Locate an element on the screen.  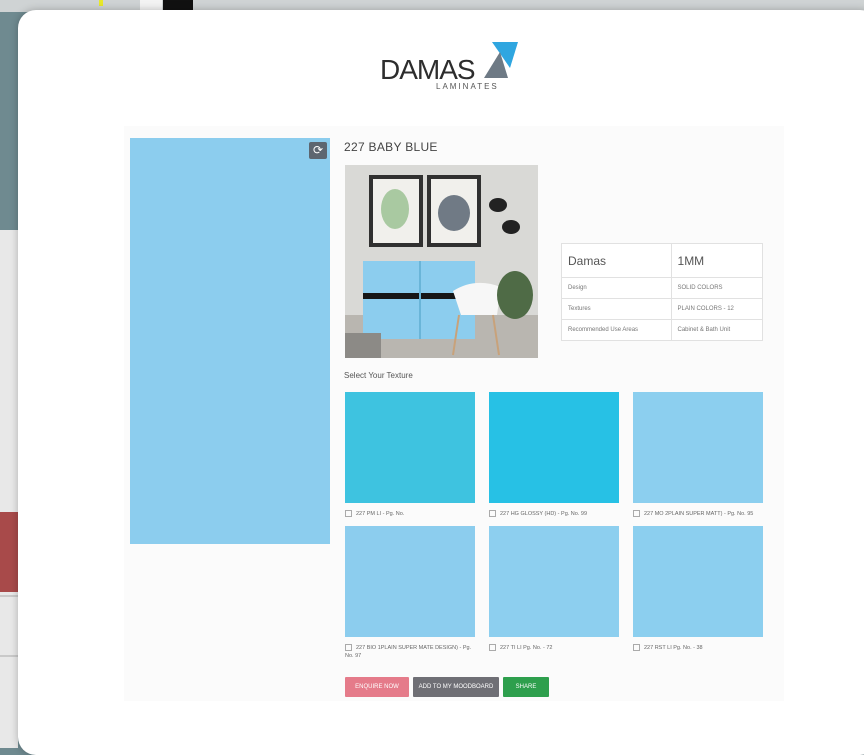
texture-caption: 227 TI LI Pg. No. - 72 is located at coordinates (555, 648).